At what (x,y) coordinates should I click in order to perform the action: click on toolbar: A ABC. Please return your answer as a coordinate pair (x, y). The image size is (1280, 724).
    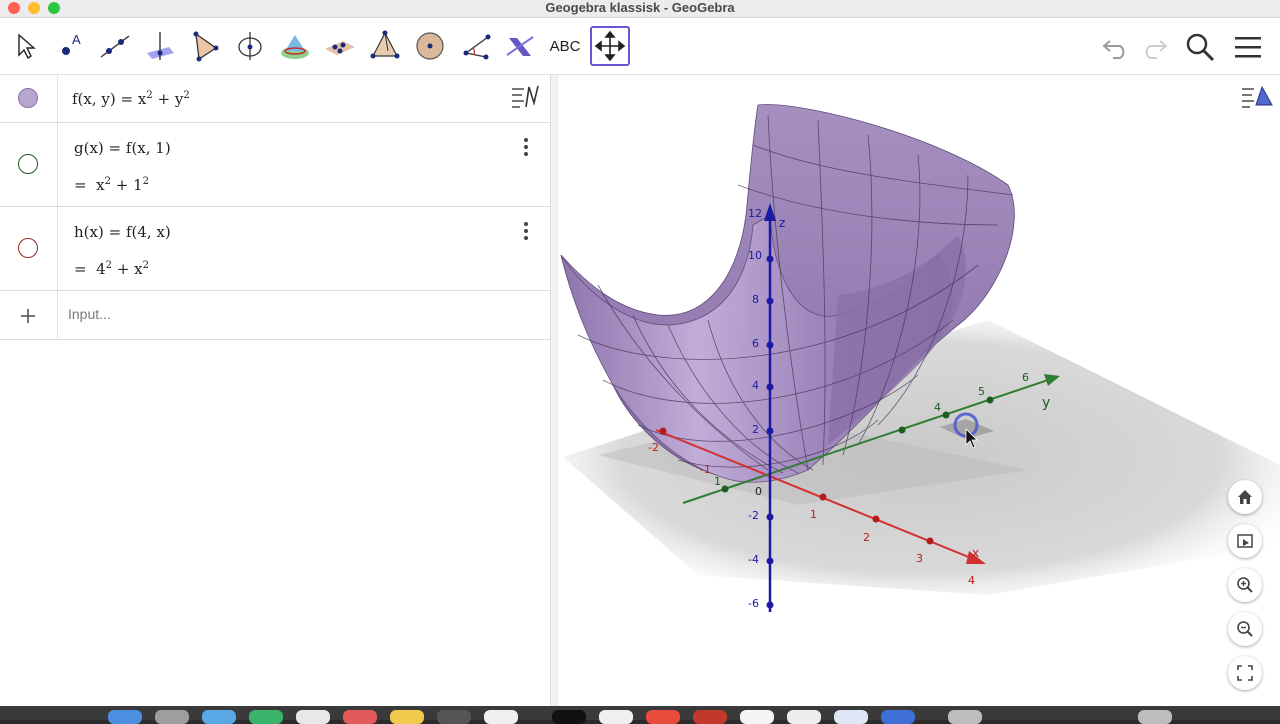
    Looking at the image, I should click on (640, 47).